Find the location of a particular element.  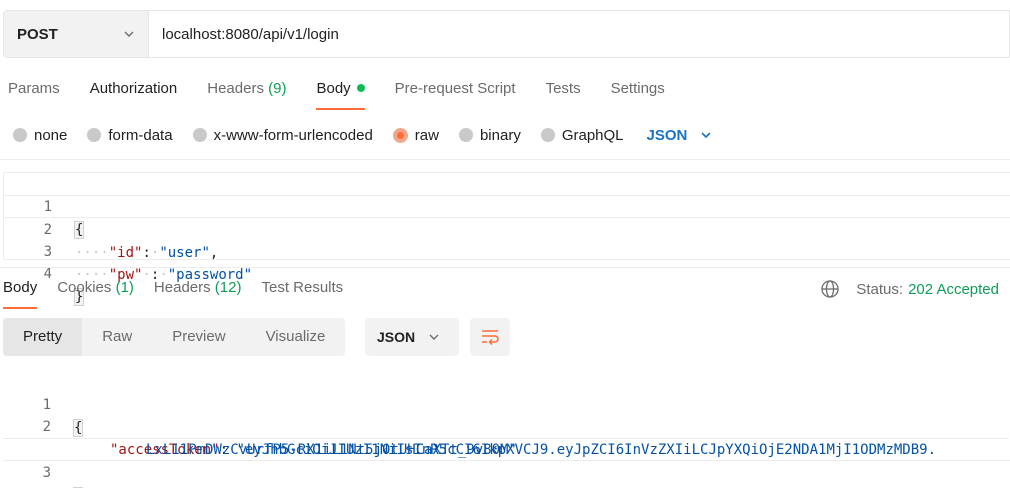

response-status: Status: 202 Accepted is located at coordinates (909, 289).